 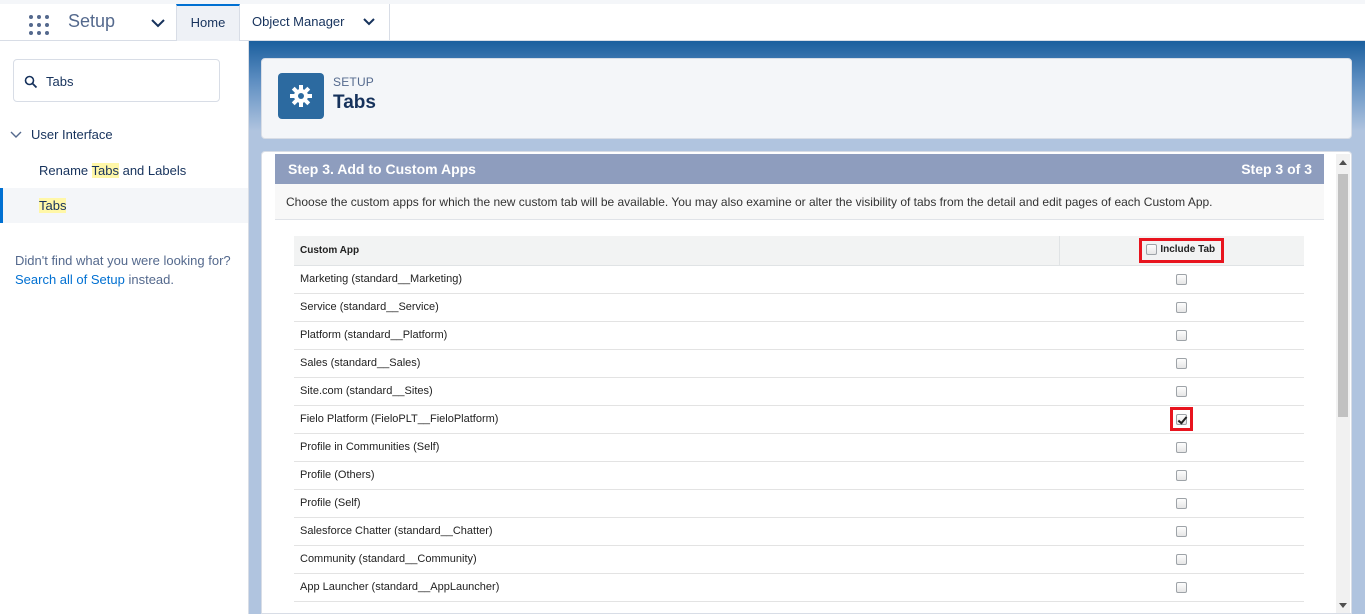 I want to click on custom-app-name: Fielo Platform (FieloPLT__FieloPlatform), so click(x=676, y=419).